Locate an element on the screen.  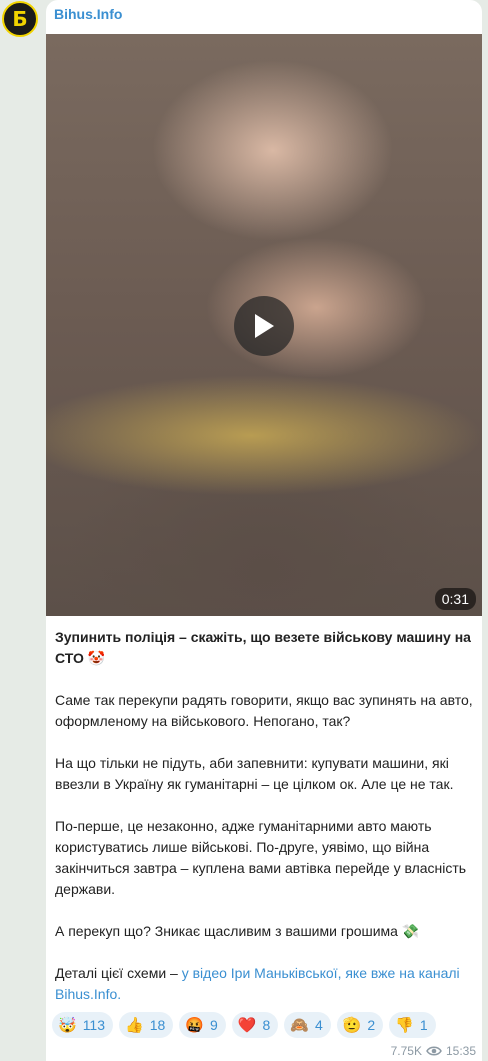
reaction-see-no-evil: 🙈 4 is located at coordinates (307, 1025).